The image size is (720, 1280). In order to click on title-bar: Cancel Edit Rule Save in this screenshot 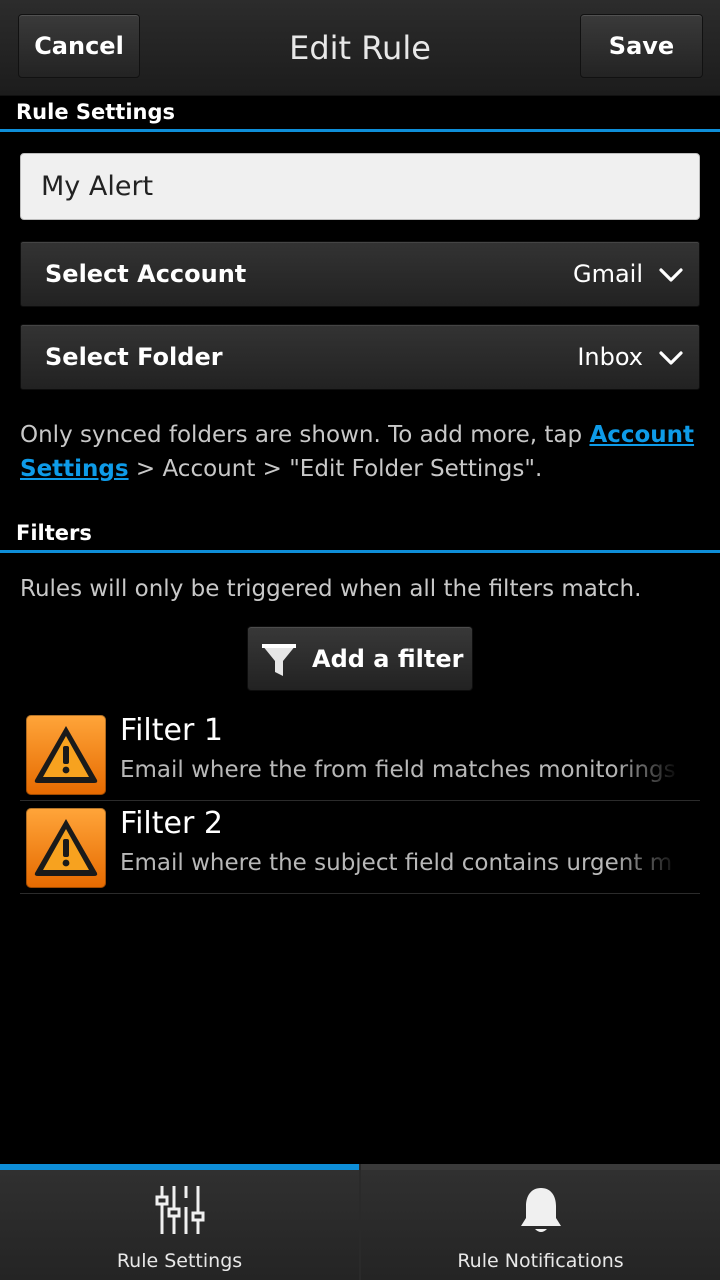, I will do `click(360, 48)`.